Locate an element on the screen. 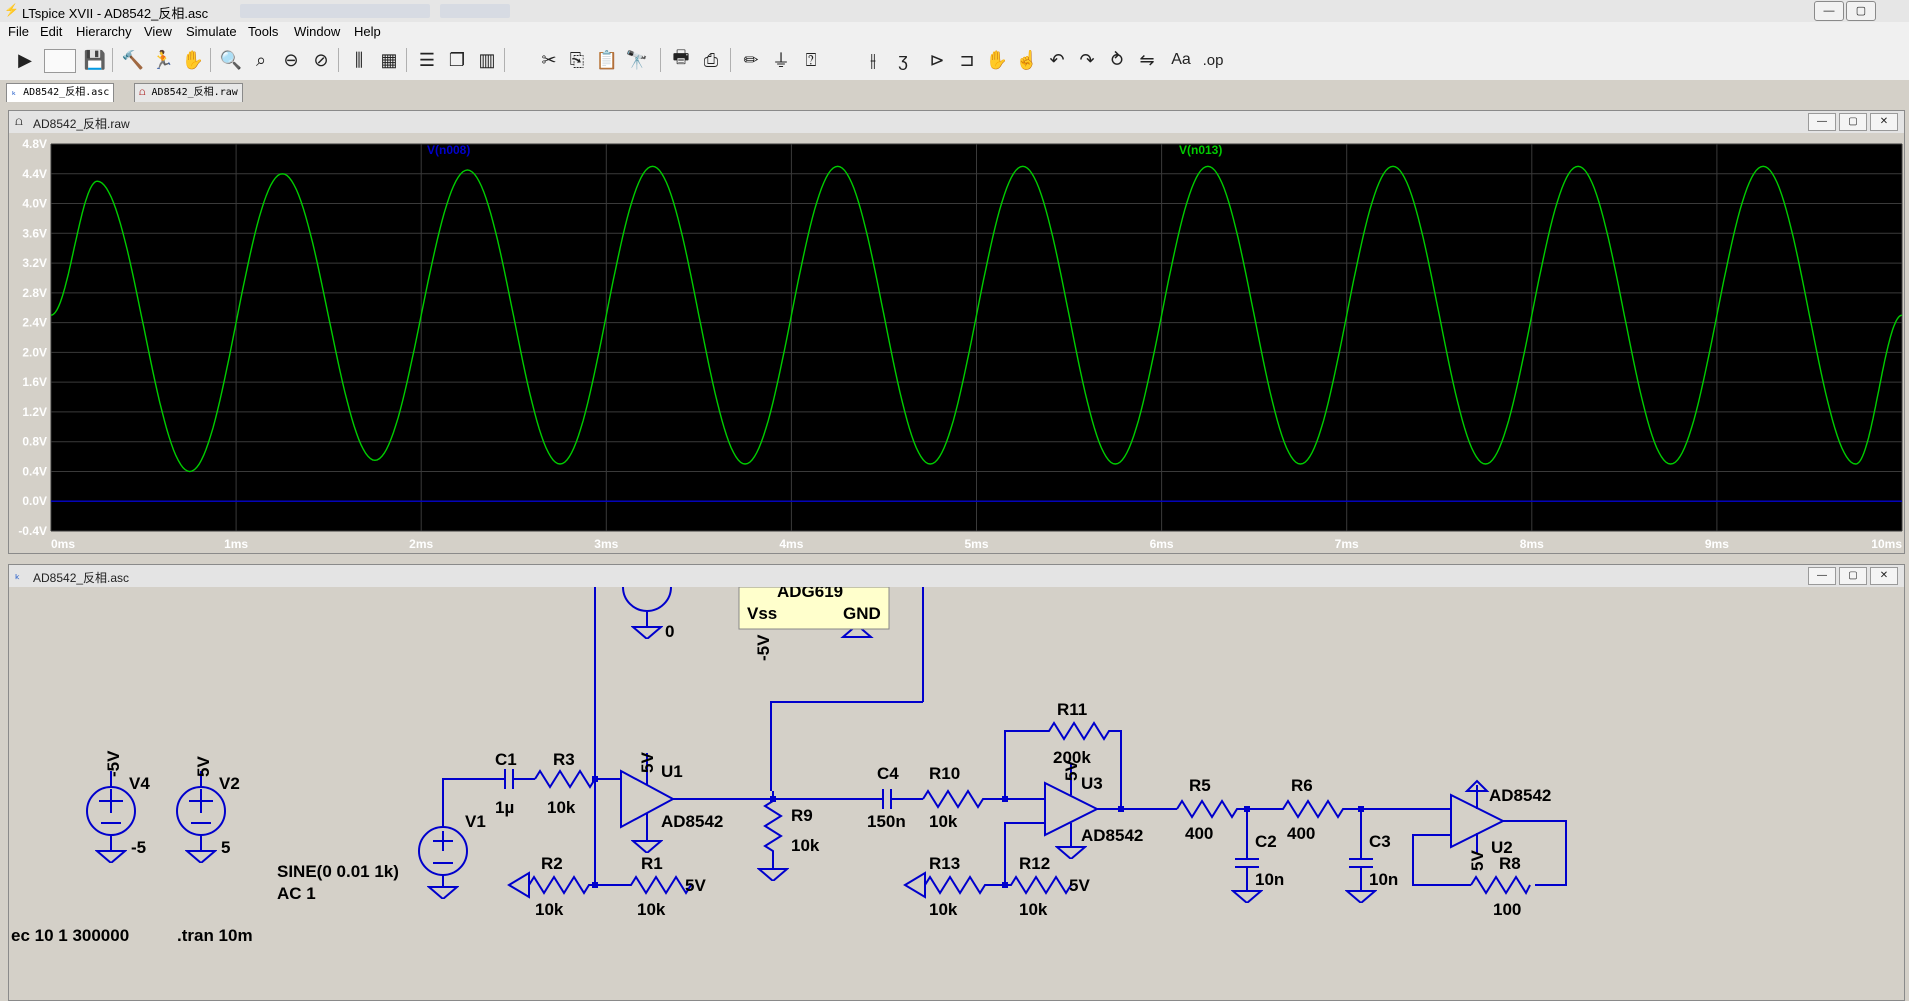 The height and width of the screenshot is (1001, 1909). net-label: 5V is located at coordinates (1477, 860).